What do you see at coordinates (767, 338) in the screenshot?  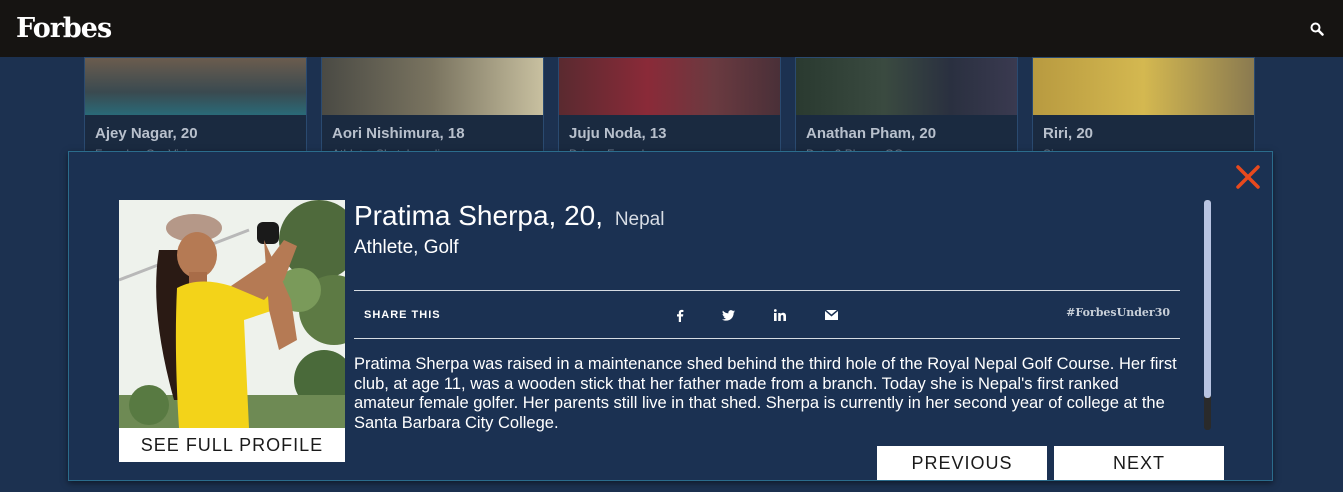 I see `divider-bottom` at bounding box center [767, 338].